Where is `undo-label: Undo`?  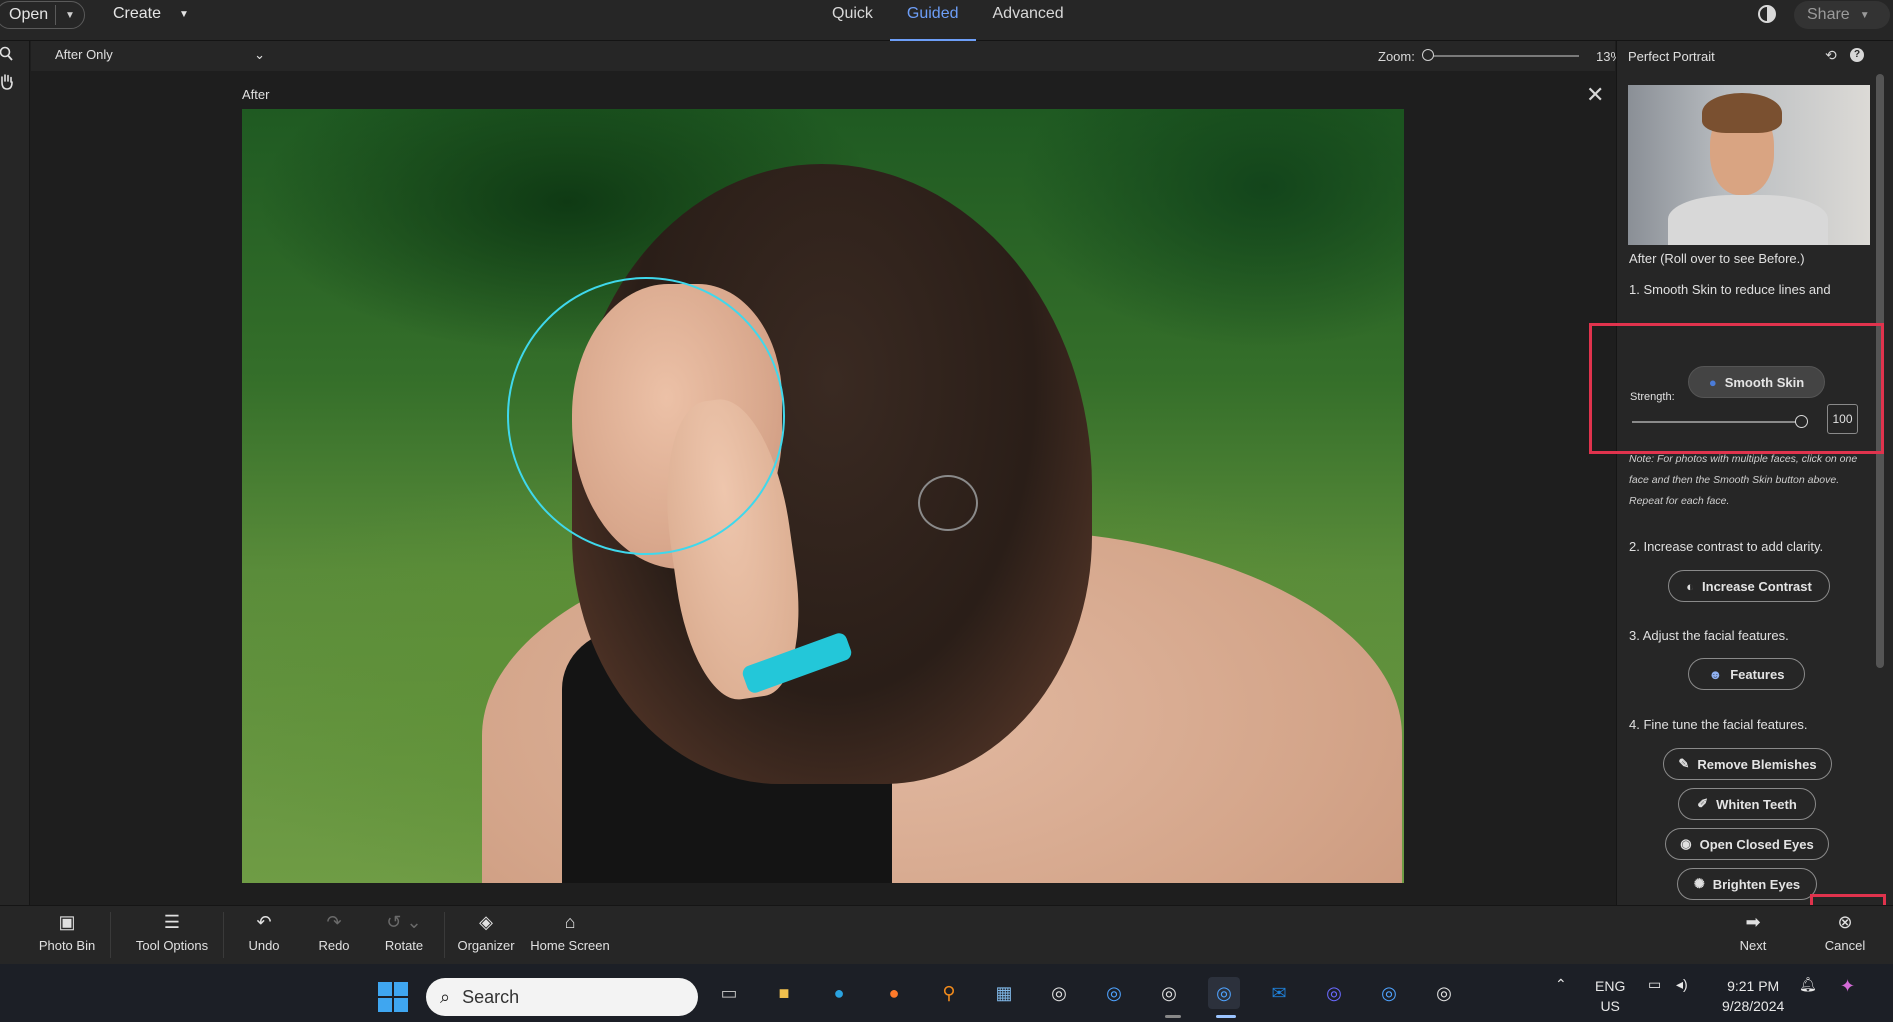 undo-label: Undo is located at coordinates (264, 945).